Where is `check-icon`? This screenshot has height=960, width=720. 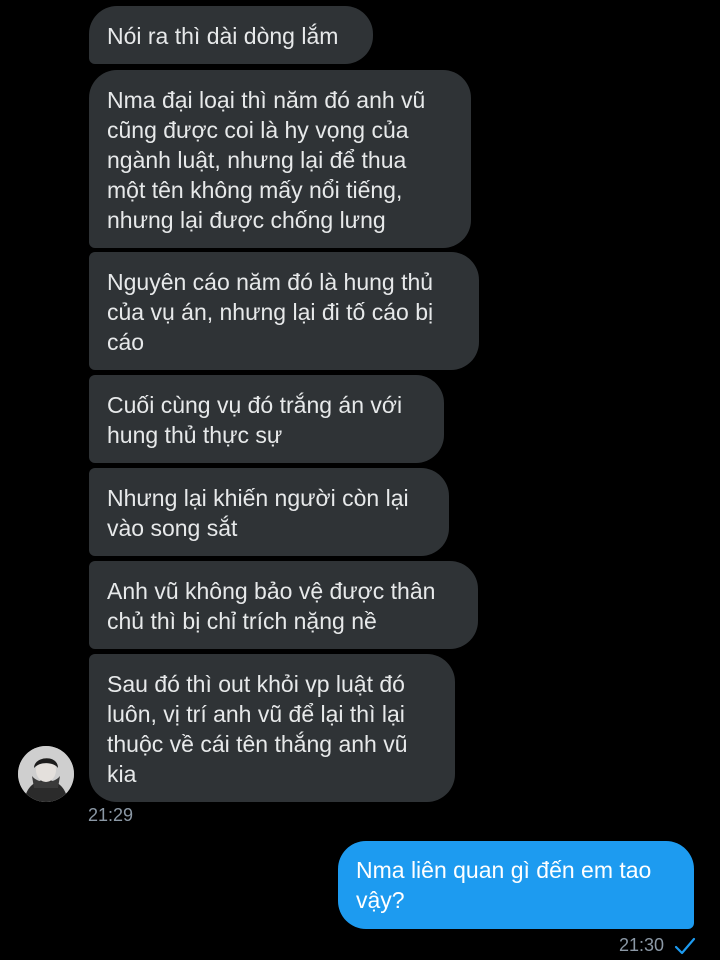
check-icon is located at coordinates (685, 946).